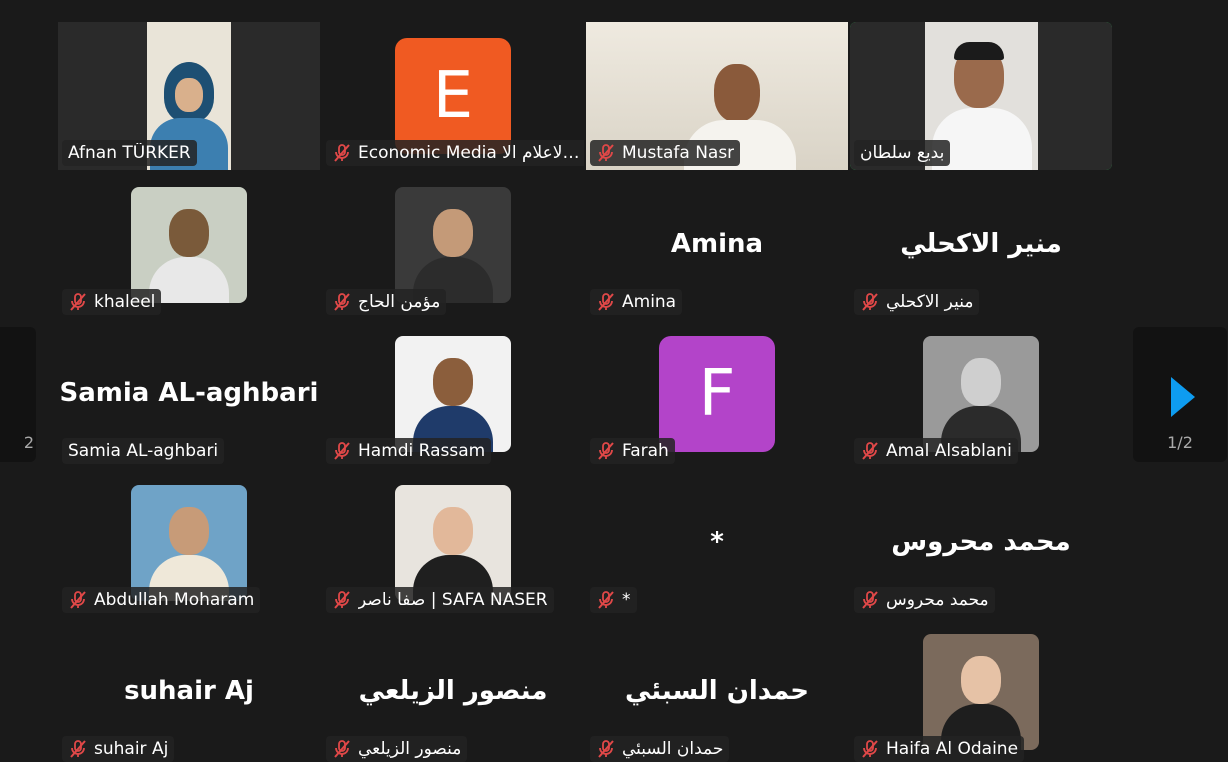  I want to click on participant-name-label: بديع سلطان, so click(902, 153).